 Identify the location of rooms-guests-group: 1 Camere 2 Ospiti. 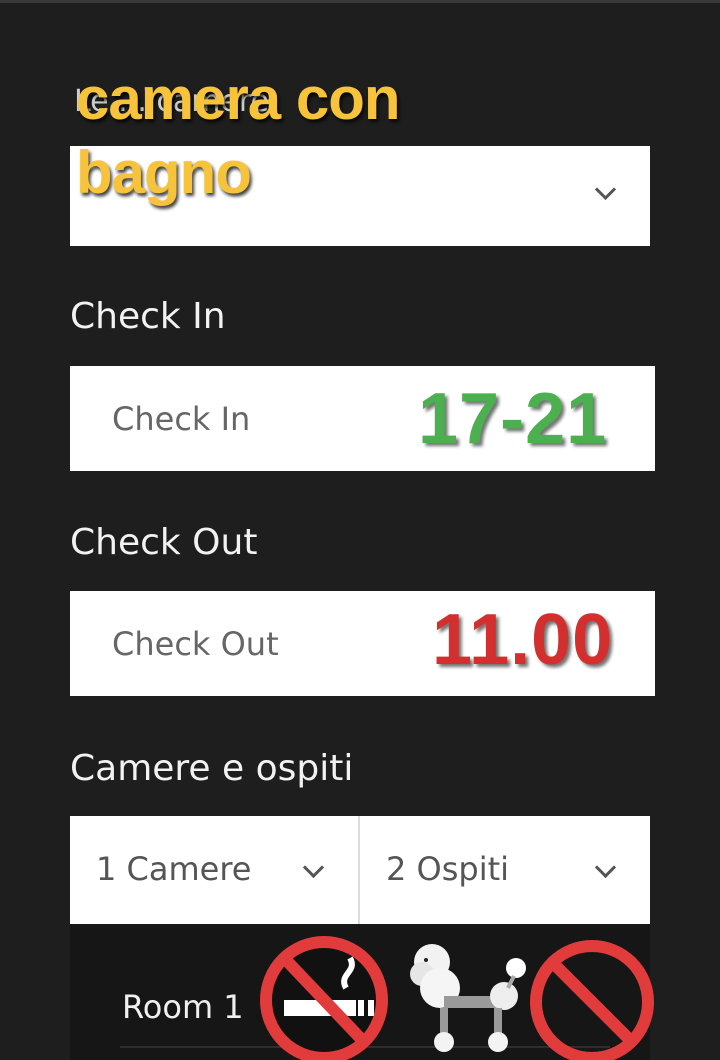
(360, 870).